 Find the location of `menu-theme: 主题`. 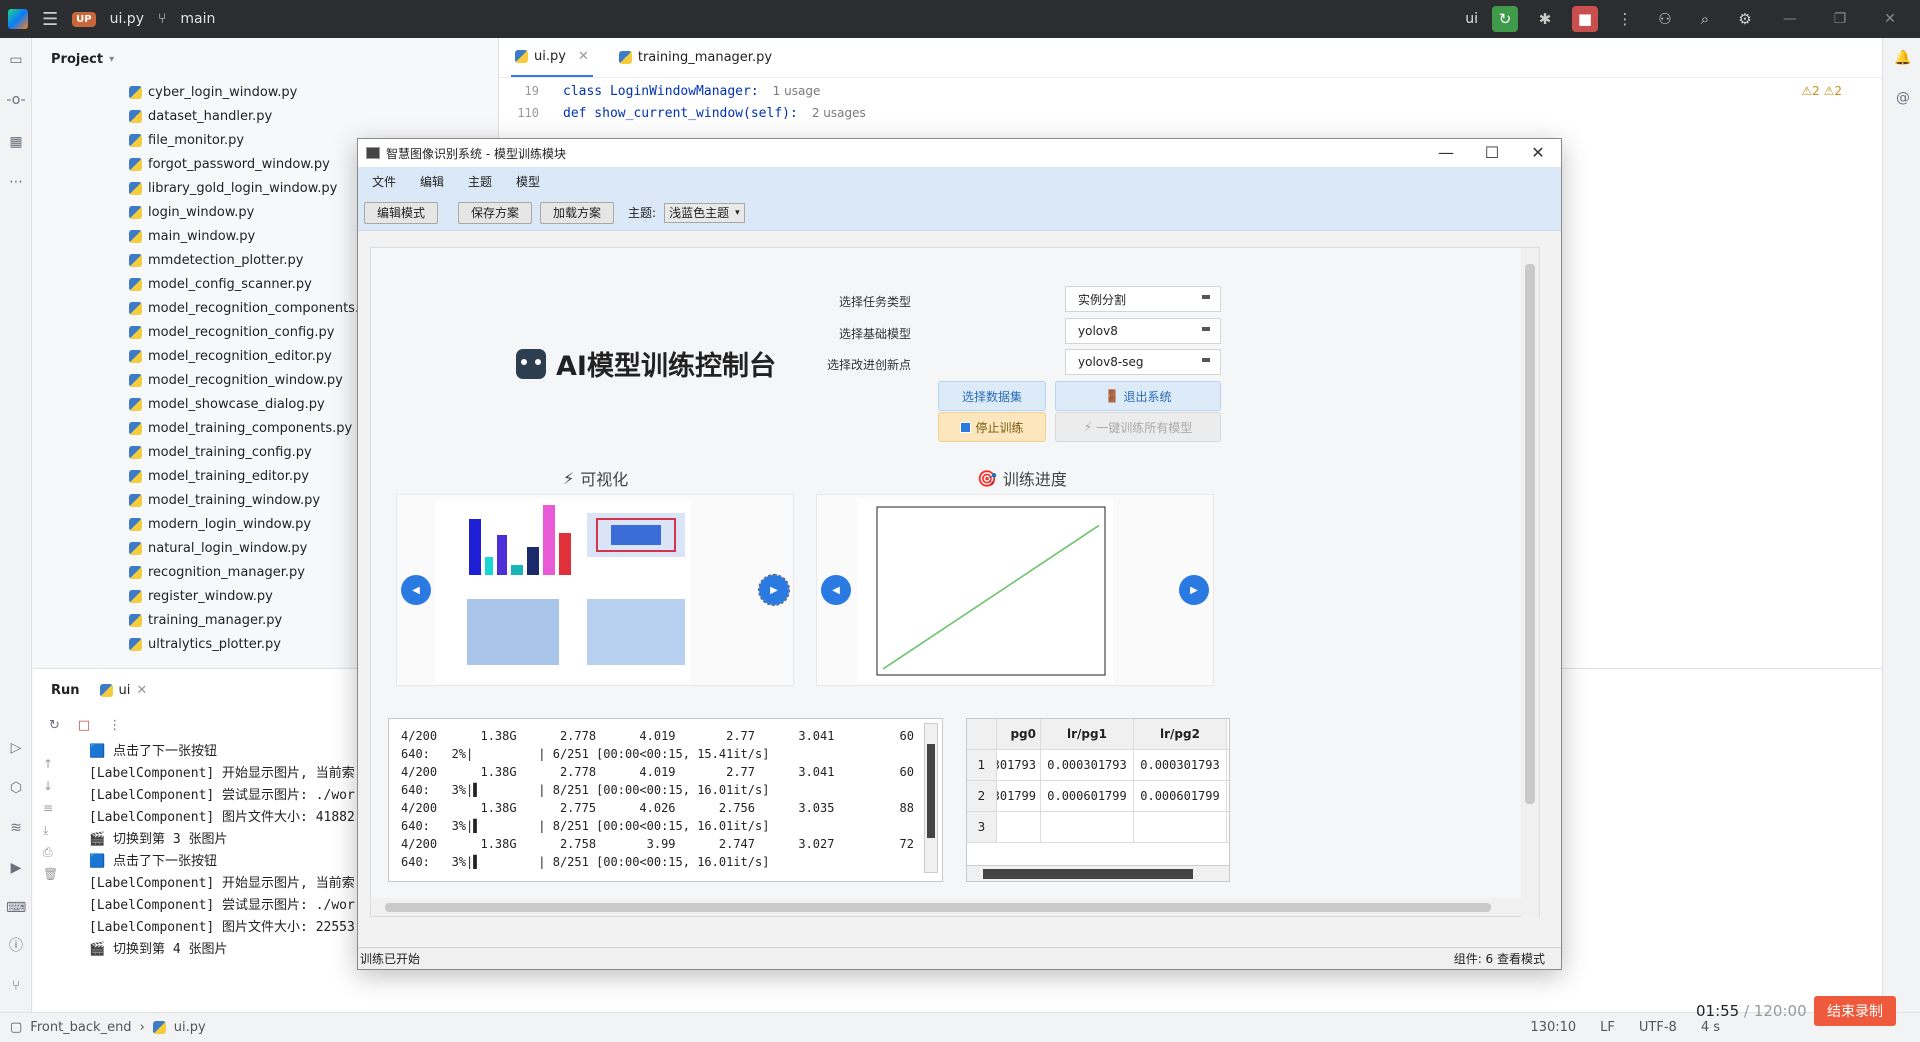

menu-theme: 主题 is located at coordinates (480, 181).